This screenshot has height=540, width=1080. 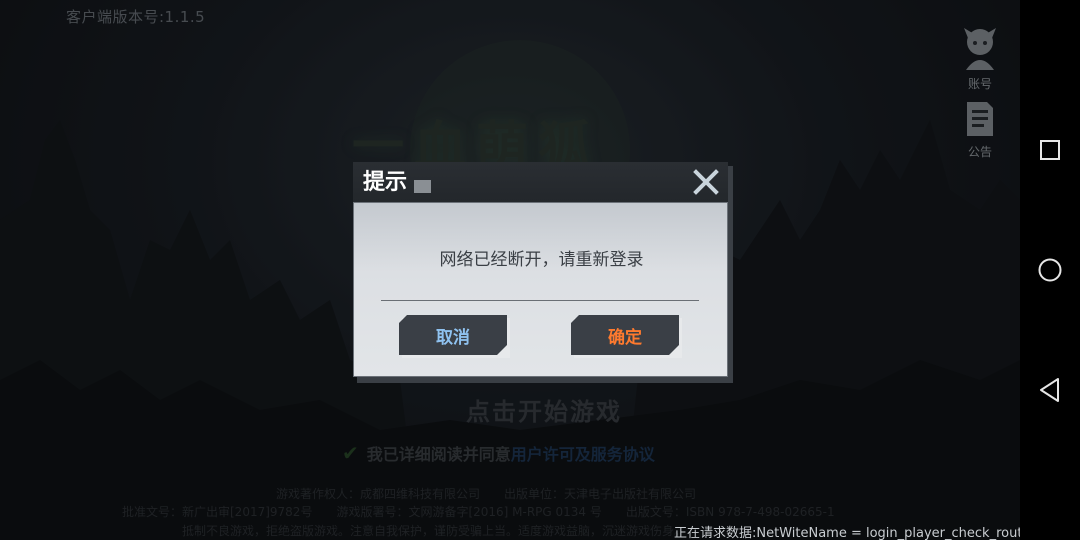 I want to click on recent-apps-button, so click(x=1050, y=150).